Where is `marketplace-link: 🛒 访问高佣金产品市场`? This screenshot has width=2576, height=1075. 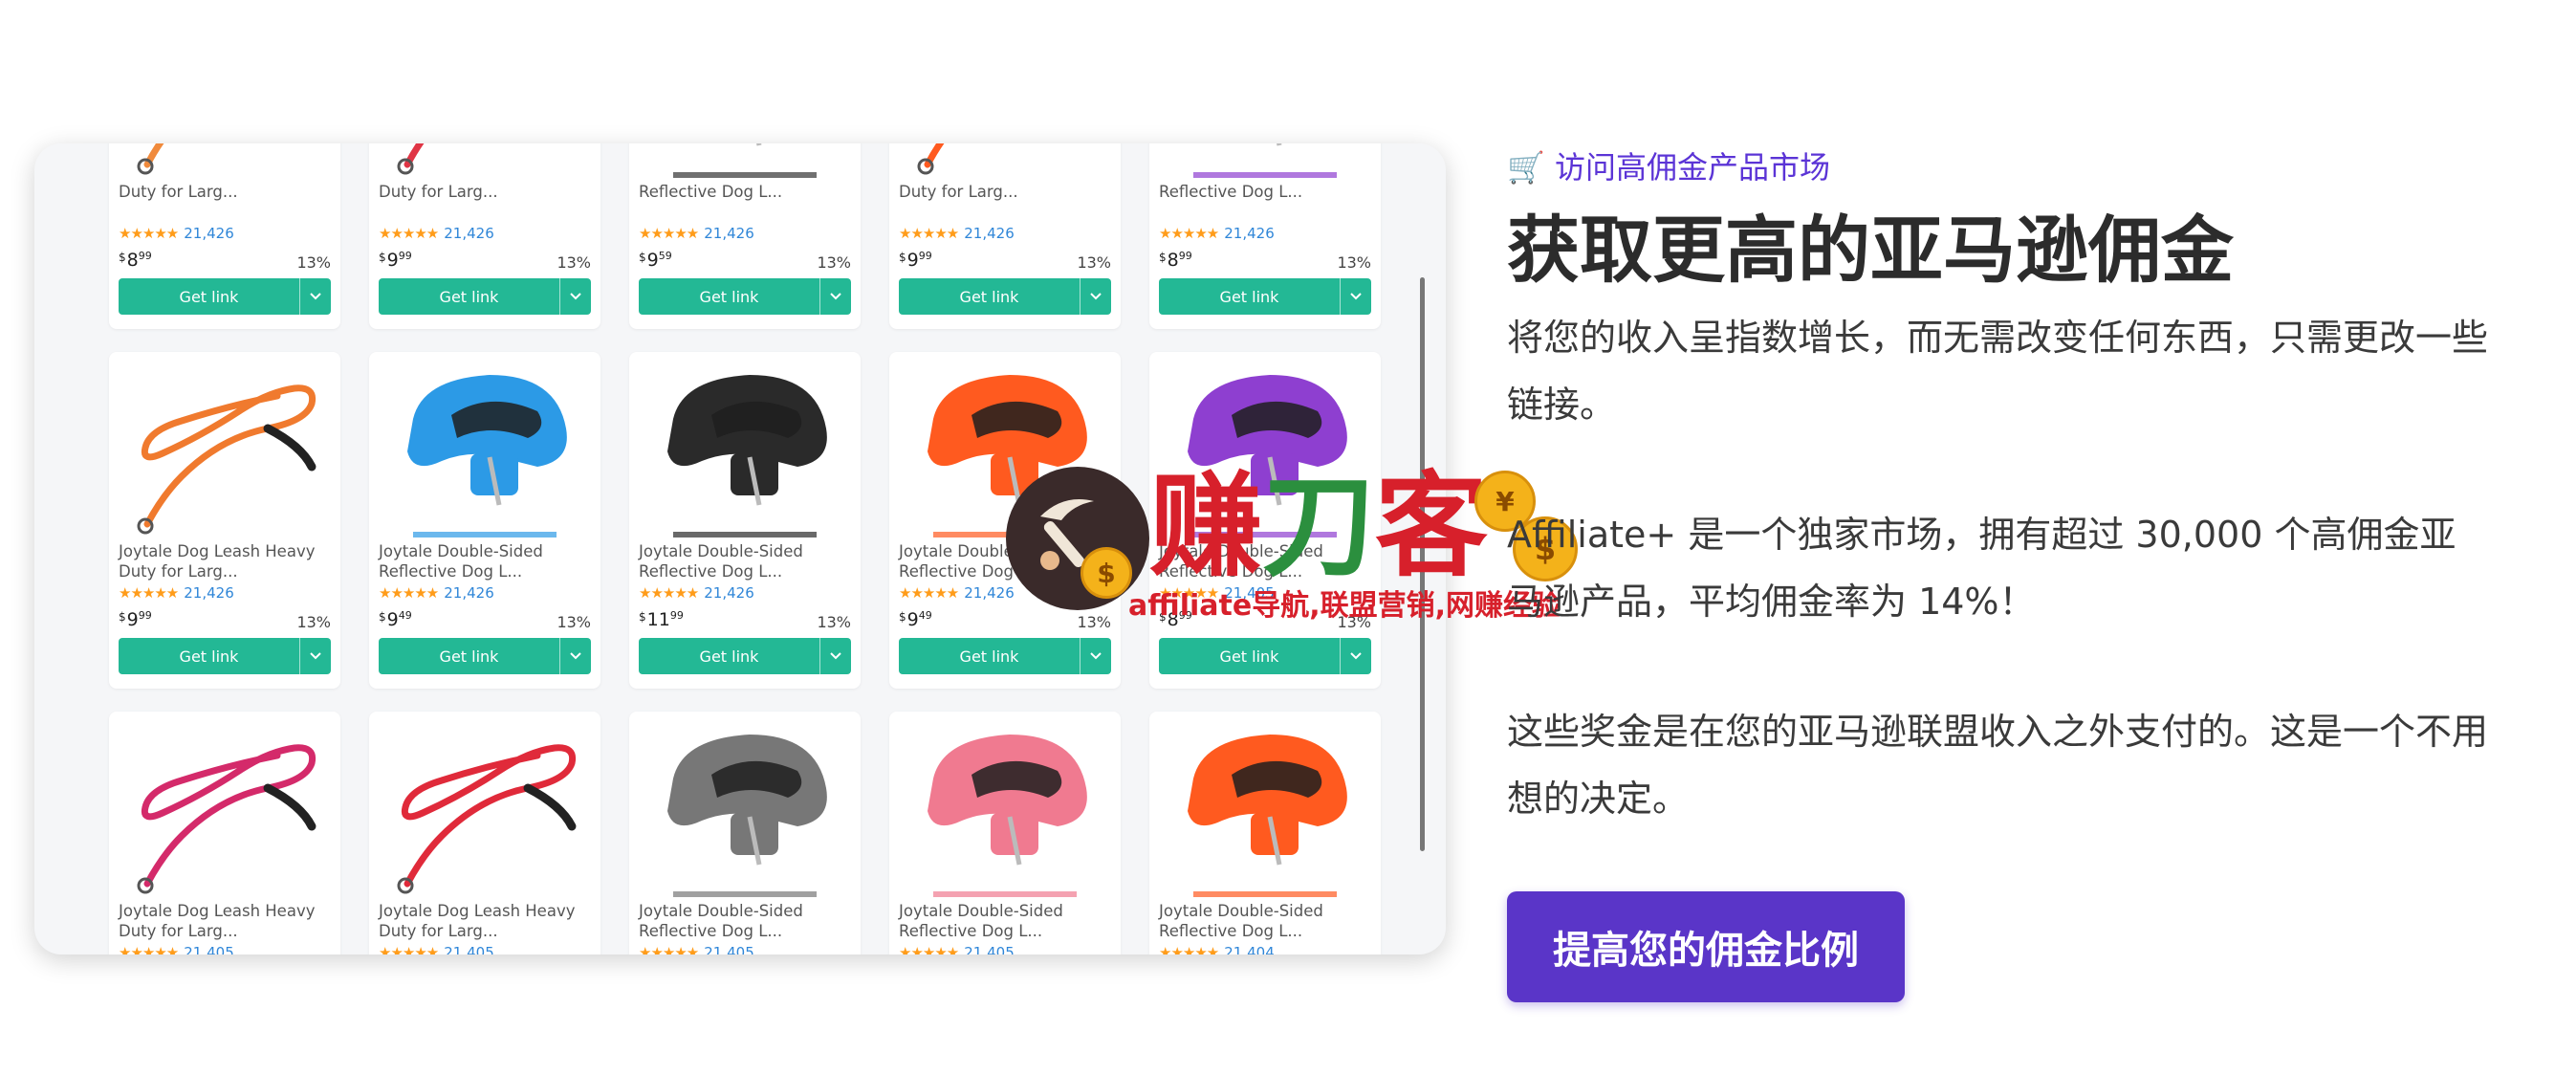 marketplace-link: 🛒 访问高佣金产品市场 is located at coordinates (1668, 165).